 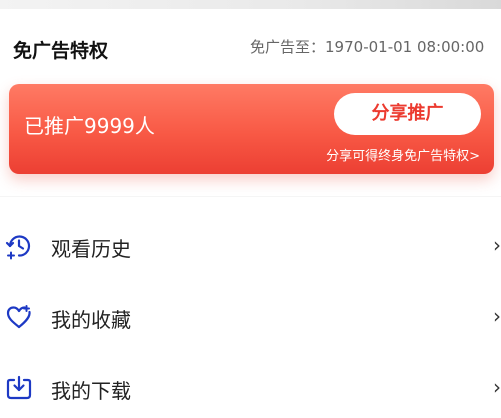 What do you see at coordinates (91, 249) in the screenshot?
I see `menu-label-history: 观看历史` at bounding box center [91, 249].